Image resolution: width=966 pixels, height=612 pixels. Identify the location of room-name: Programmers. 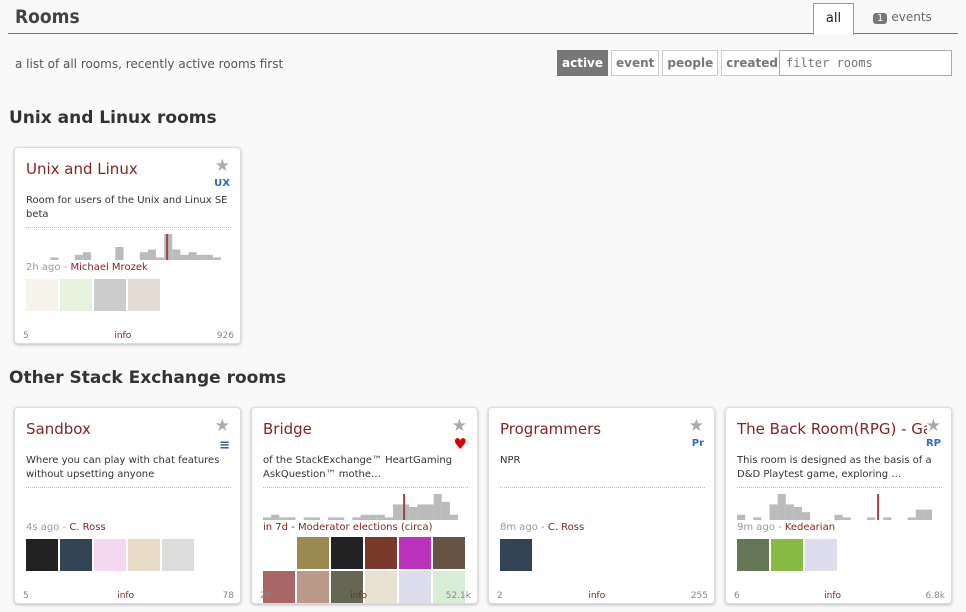
(595, 429).